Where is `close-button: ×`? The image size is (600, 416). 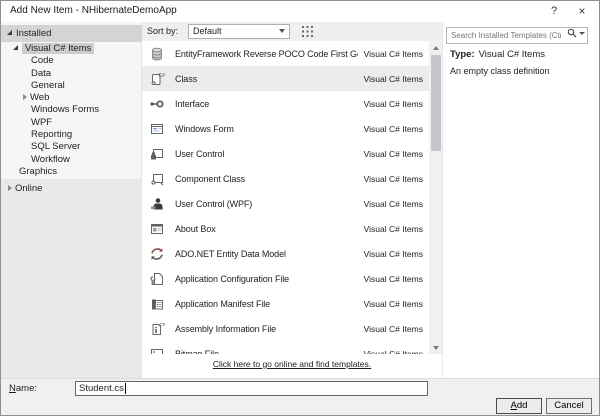 close-button: × is located at coordinates (582, 11).